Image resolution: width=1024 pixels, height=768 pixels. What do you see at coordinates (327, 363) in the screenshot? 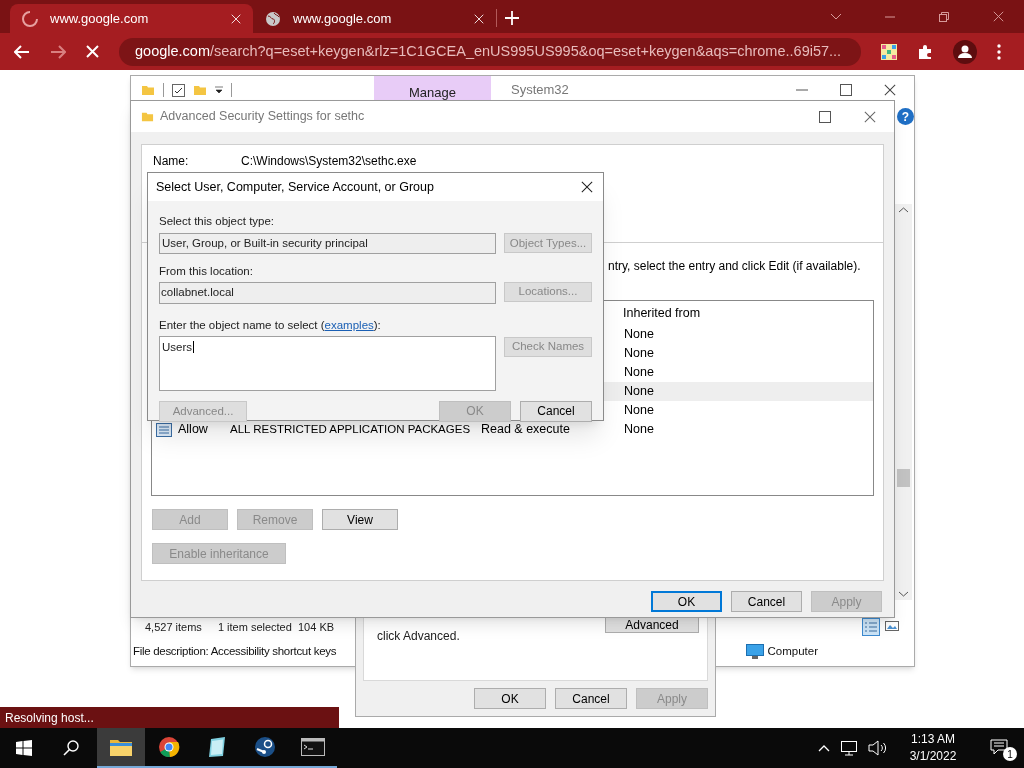
I see `object-name-field: Users` at bounding box center [327, 363].